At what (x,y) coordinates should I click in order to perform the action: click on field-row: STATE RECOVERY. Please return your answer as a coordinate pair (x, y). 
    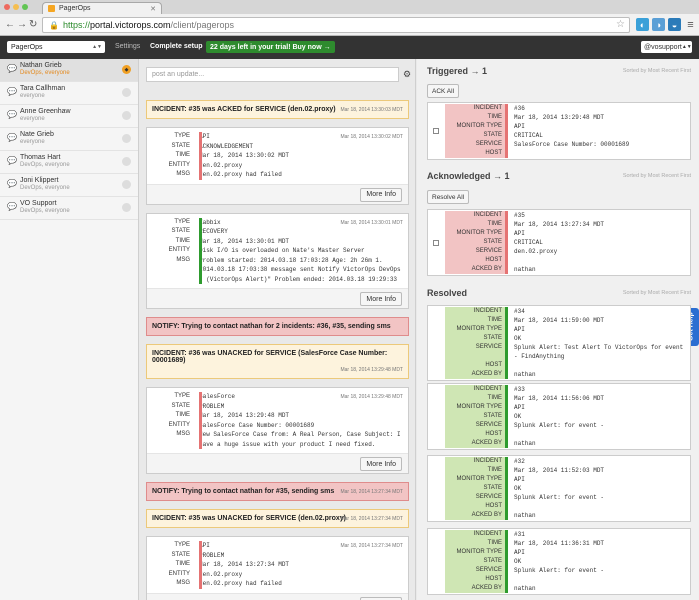
    Looking at the image, I should click on (277, 232).